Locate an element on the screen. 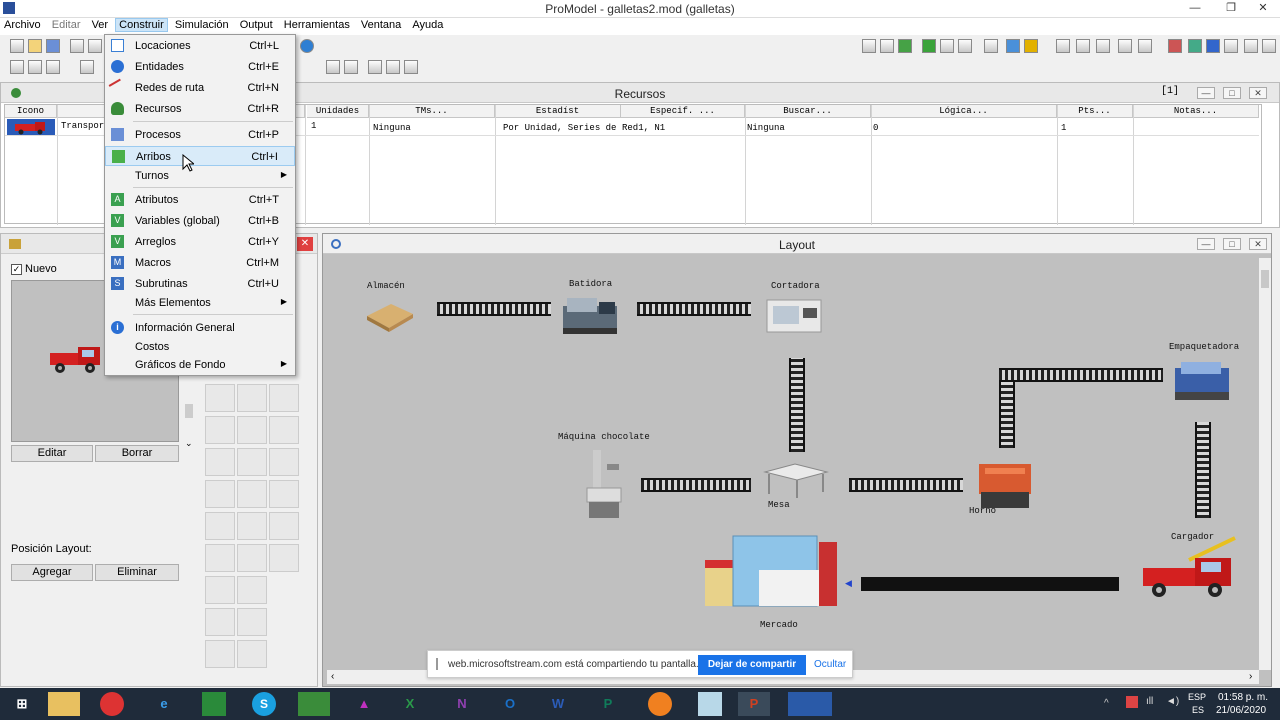 The height and width of the screenshot is (720, 1280). entities-icon is located at coordinates (95, 46).